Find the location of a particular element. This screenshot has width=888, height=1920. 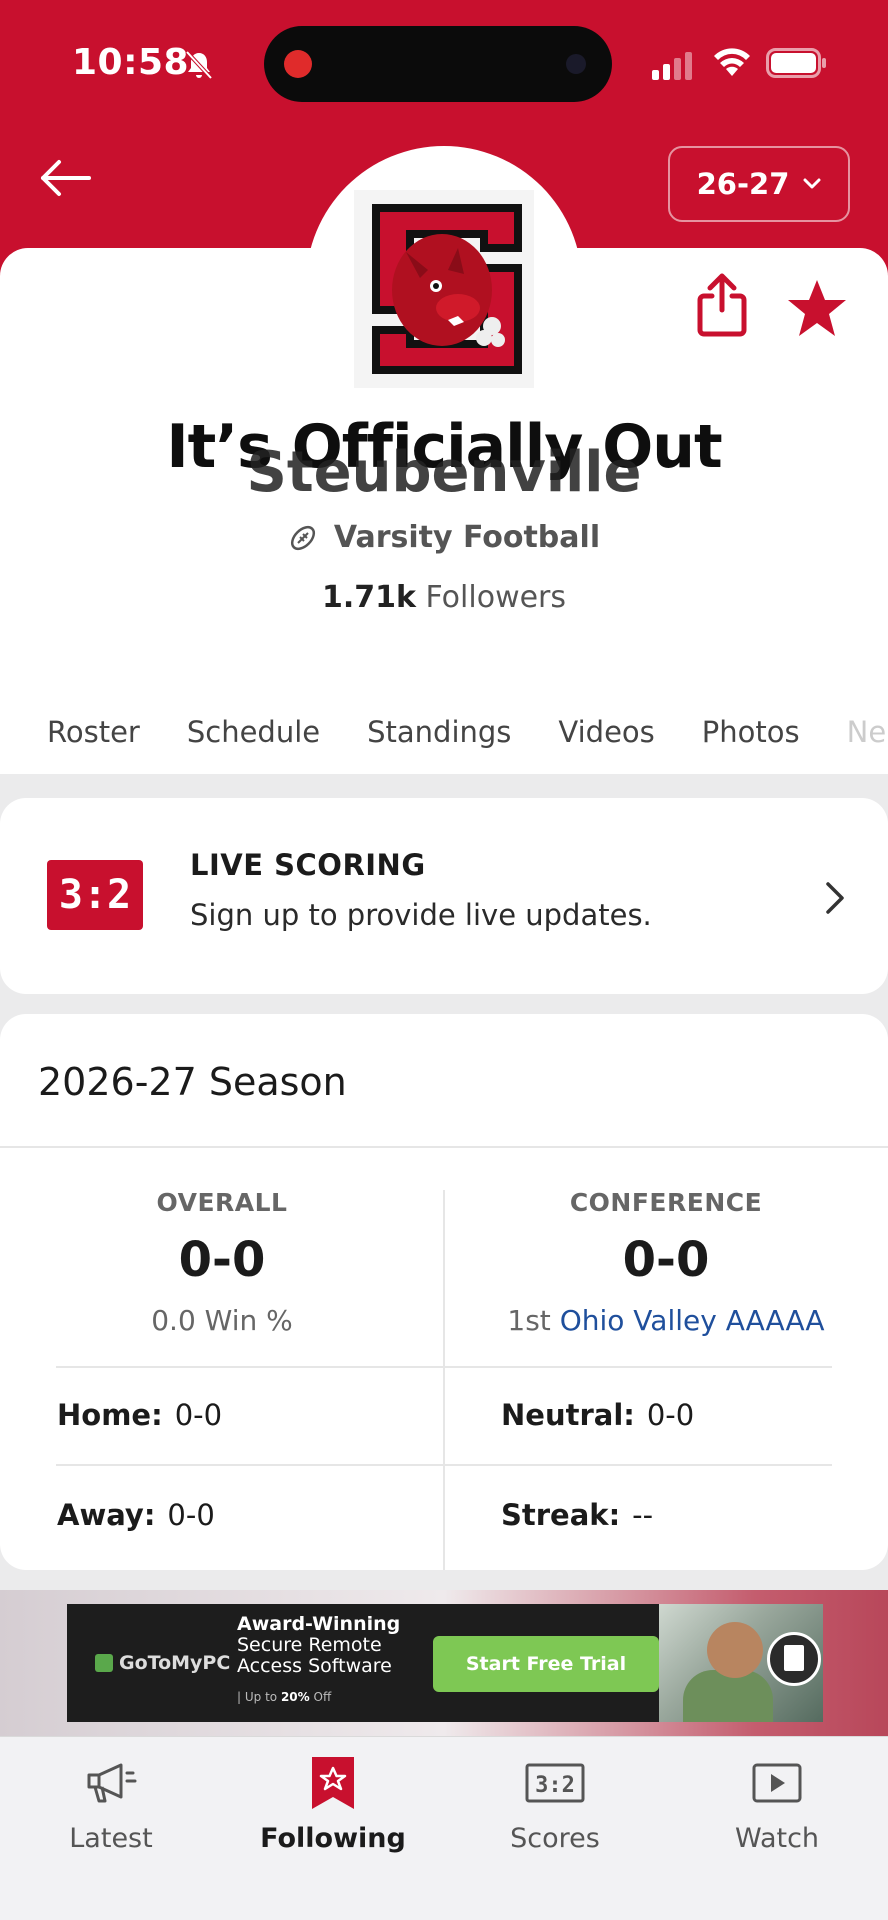

followers-label: Followers is located at coordinates (496, 597).